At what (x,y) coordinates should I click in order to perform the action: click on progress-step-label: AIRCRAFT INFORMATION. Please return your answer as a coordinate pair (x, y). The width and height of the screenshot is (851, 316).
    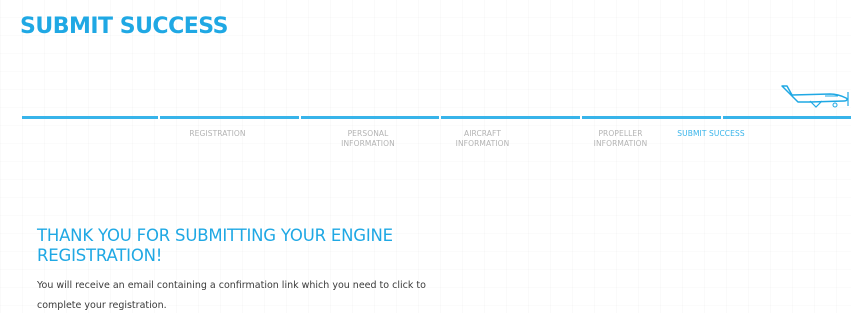
    Looking at the image, I should click on (482, 138).